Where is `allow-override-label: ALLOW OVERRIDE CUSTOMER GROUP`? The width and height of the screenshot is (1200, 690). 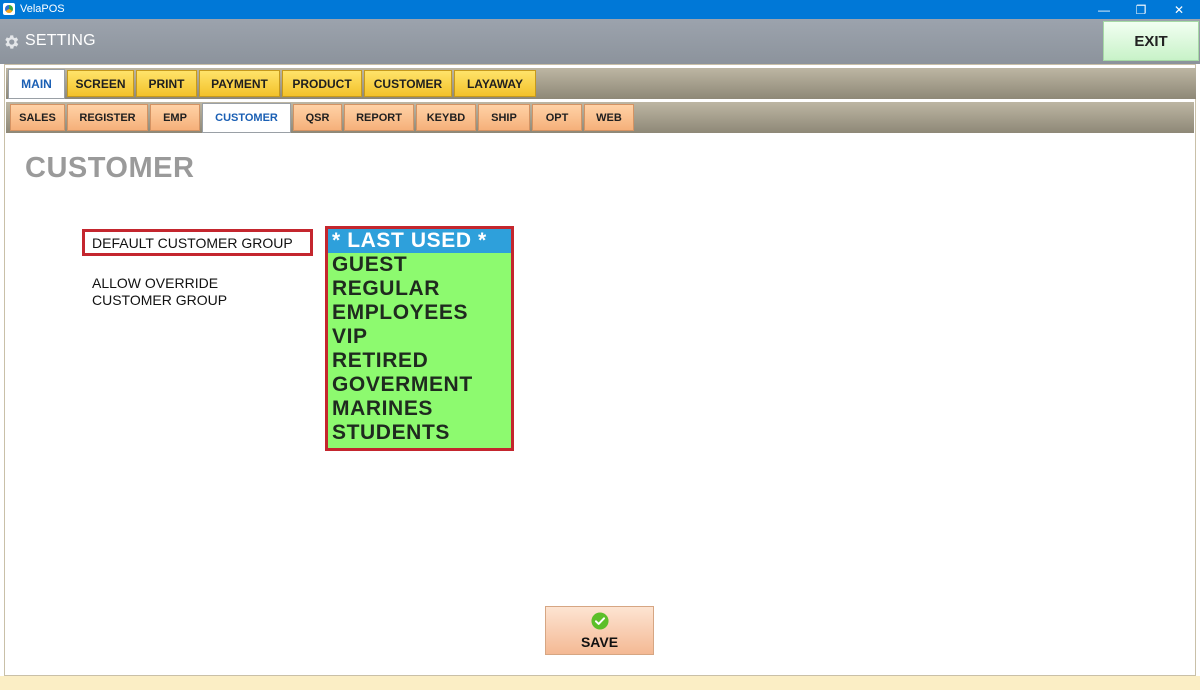
allow-override-label: ALLOW OVERRIDE CUSTOMER GROUP is located at coordinates (202, 292).